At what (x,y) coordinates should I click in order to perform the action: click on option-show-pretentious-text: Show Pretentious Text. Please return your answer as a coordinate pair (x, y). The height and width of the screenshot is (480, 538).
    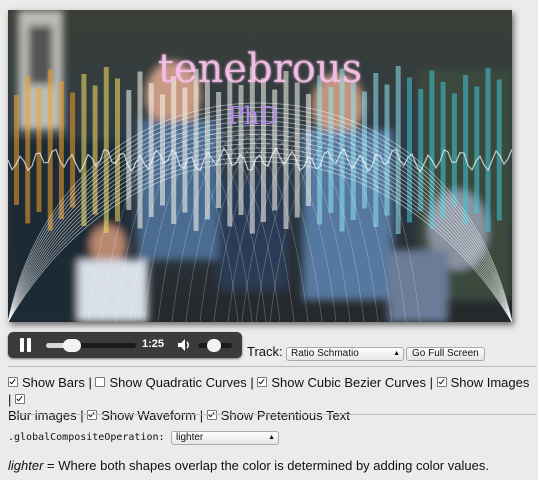
    Looking at the image, I should click on (278, 415).